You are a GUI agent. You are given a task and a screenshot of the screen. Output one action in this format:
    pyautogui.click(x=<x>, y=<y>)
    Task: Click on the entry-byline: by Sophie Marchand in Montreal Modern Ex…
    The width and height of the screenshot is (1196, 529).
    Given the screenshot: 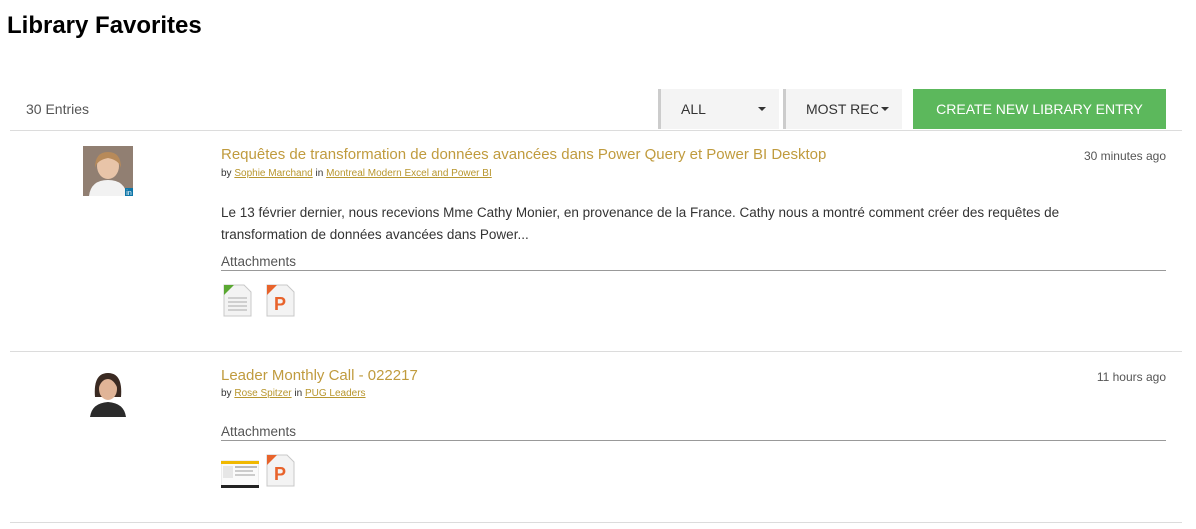 What is the action you would take?
    pyautogui.click(x=356, y=173)
    